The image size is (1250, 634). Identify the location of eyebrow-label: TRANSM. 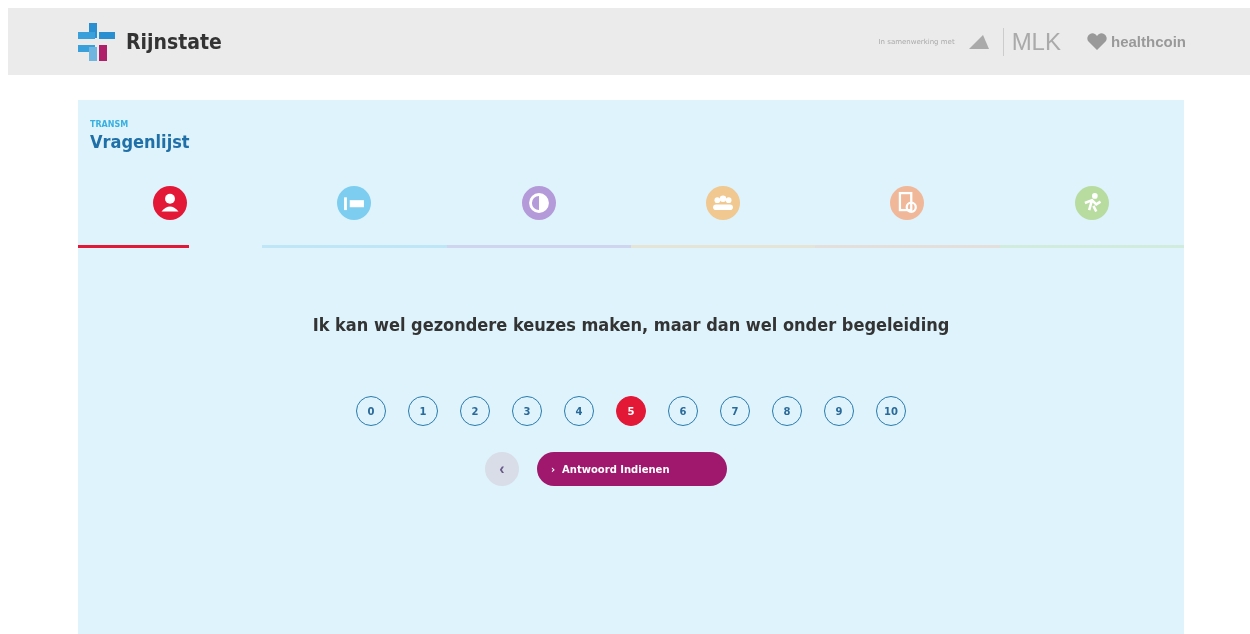
(110, 124).